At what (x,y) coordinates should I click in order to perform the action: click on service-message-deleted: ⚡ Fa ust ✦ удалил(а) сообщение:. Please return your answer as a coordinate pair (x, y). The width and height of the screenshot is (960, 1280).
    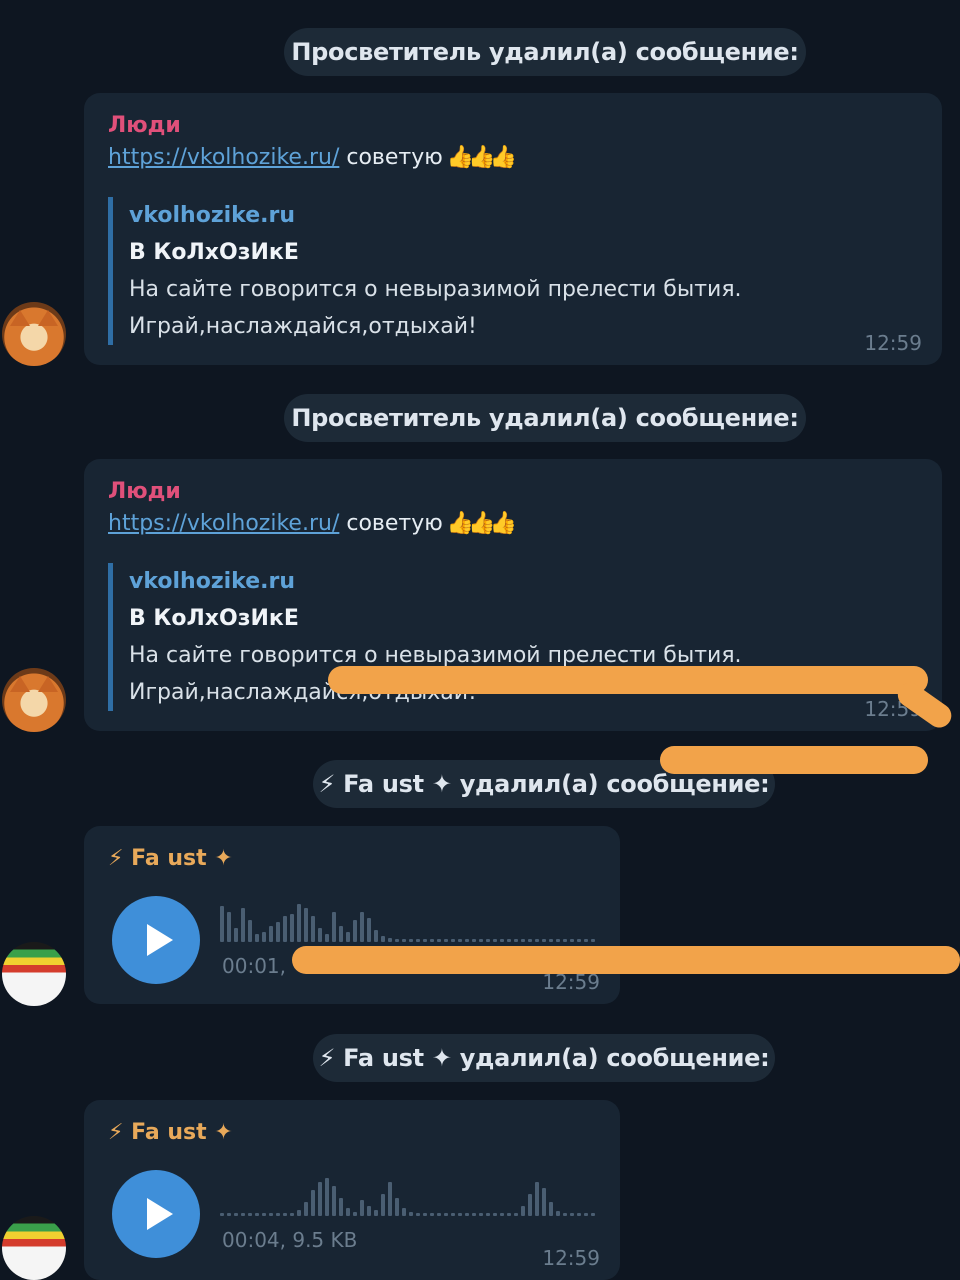
    Looking at the image, I should click on (544, 1058).